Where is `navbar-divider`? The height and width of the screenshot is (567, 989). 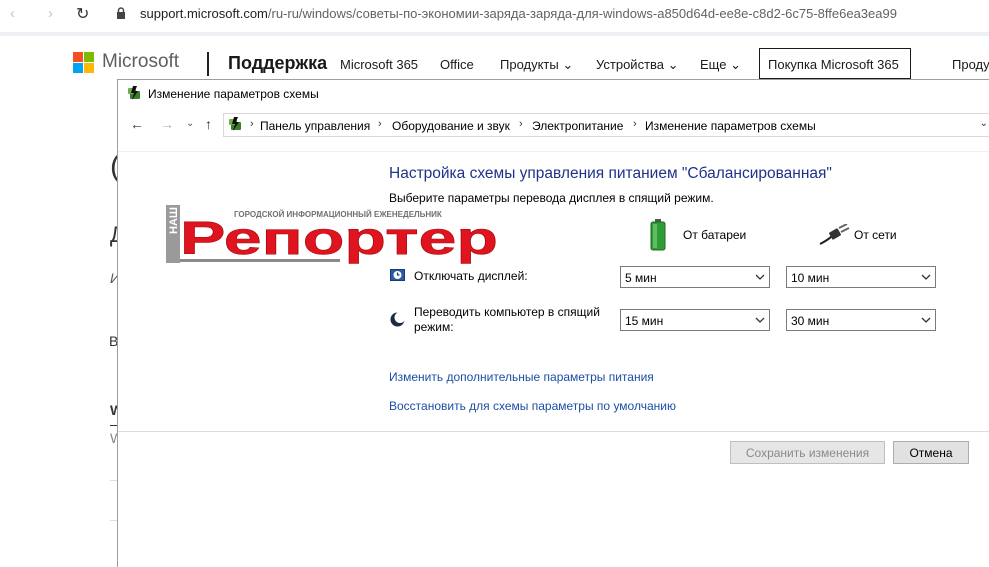 navbar-divider is located at coordinates (553, 151).